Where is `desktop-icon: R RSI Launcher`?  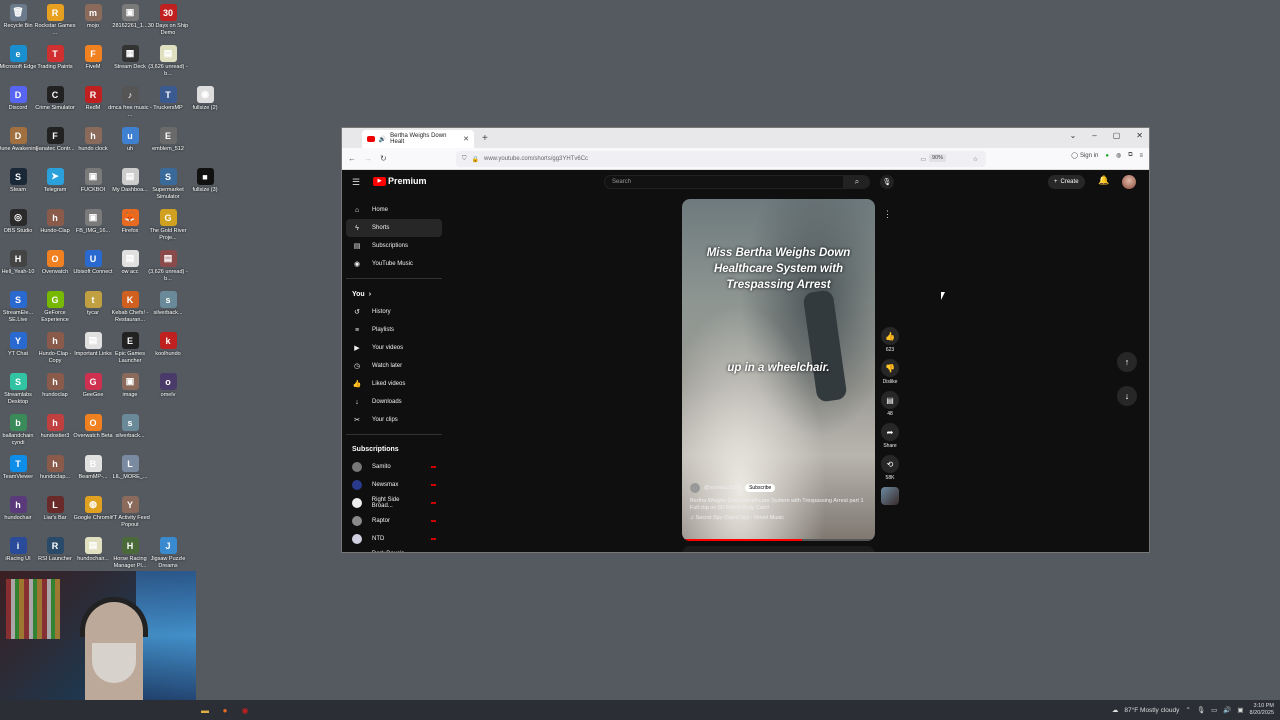 desktop-icon: R RSI Launcher is located at coordinates (55, 550).